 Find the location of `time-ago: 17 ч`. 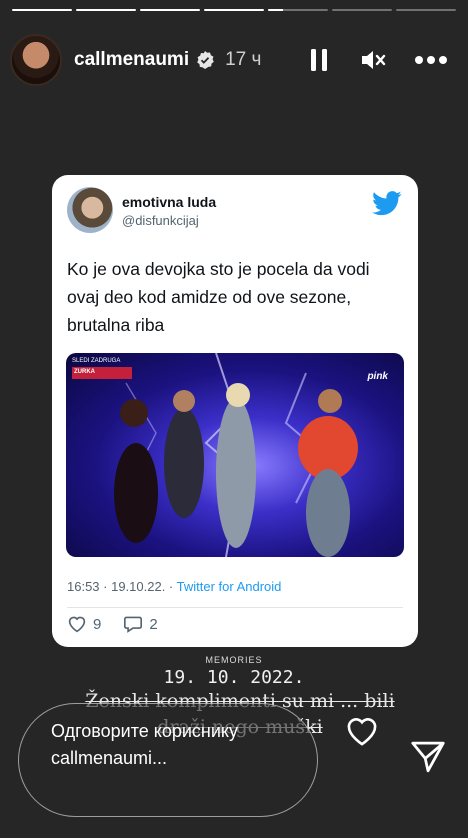

time-ago: 17 ч is located at coordinates (243, 59).